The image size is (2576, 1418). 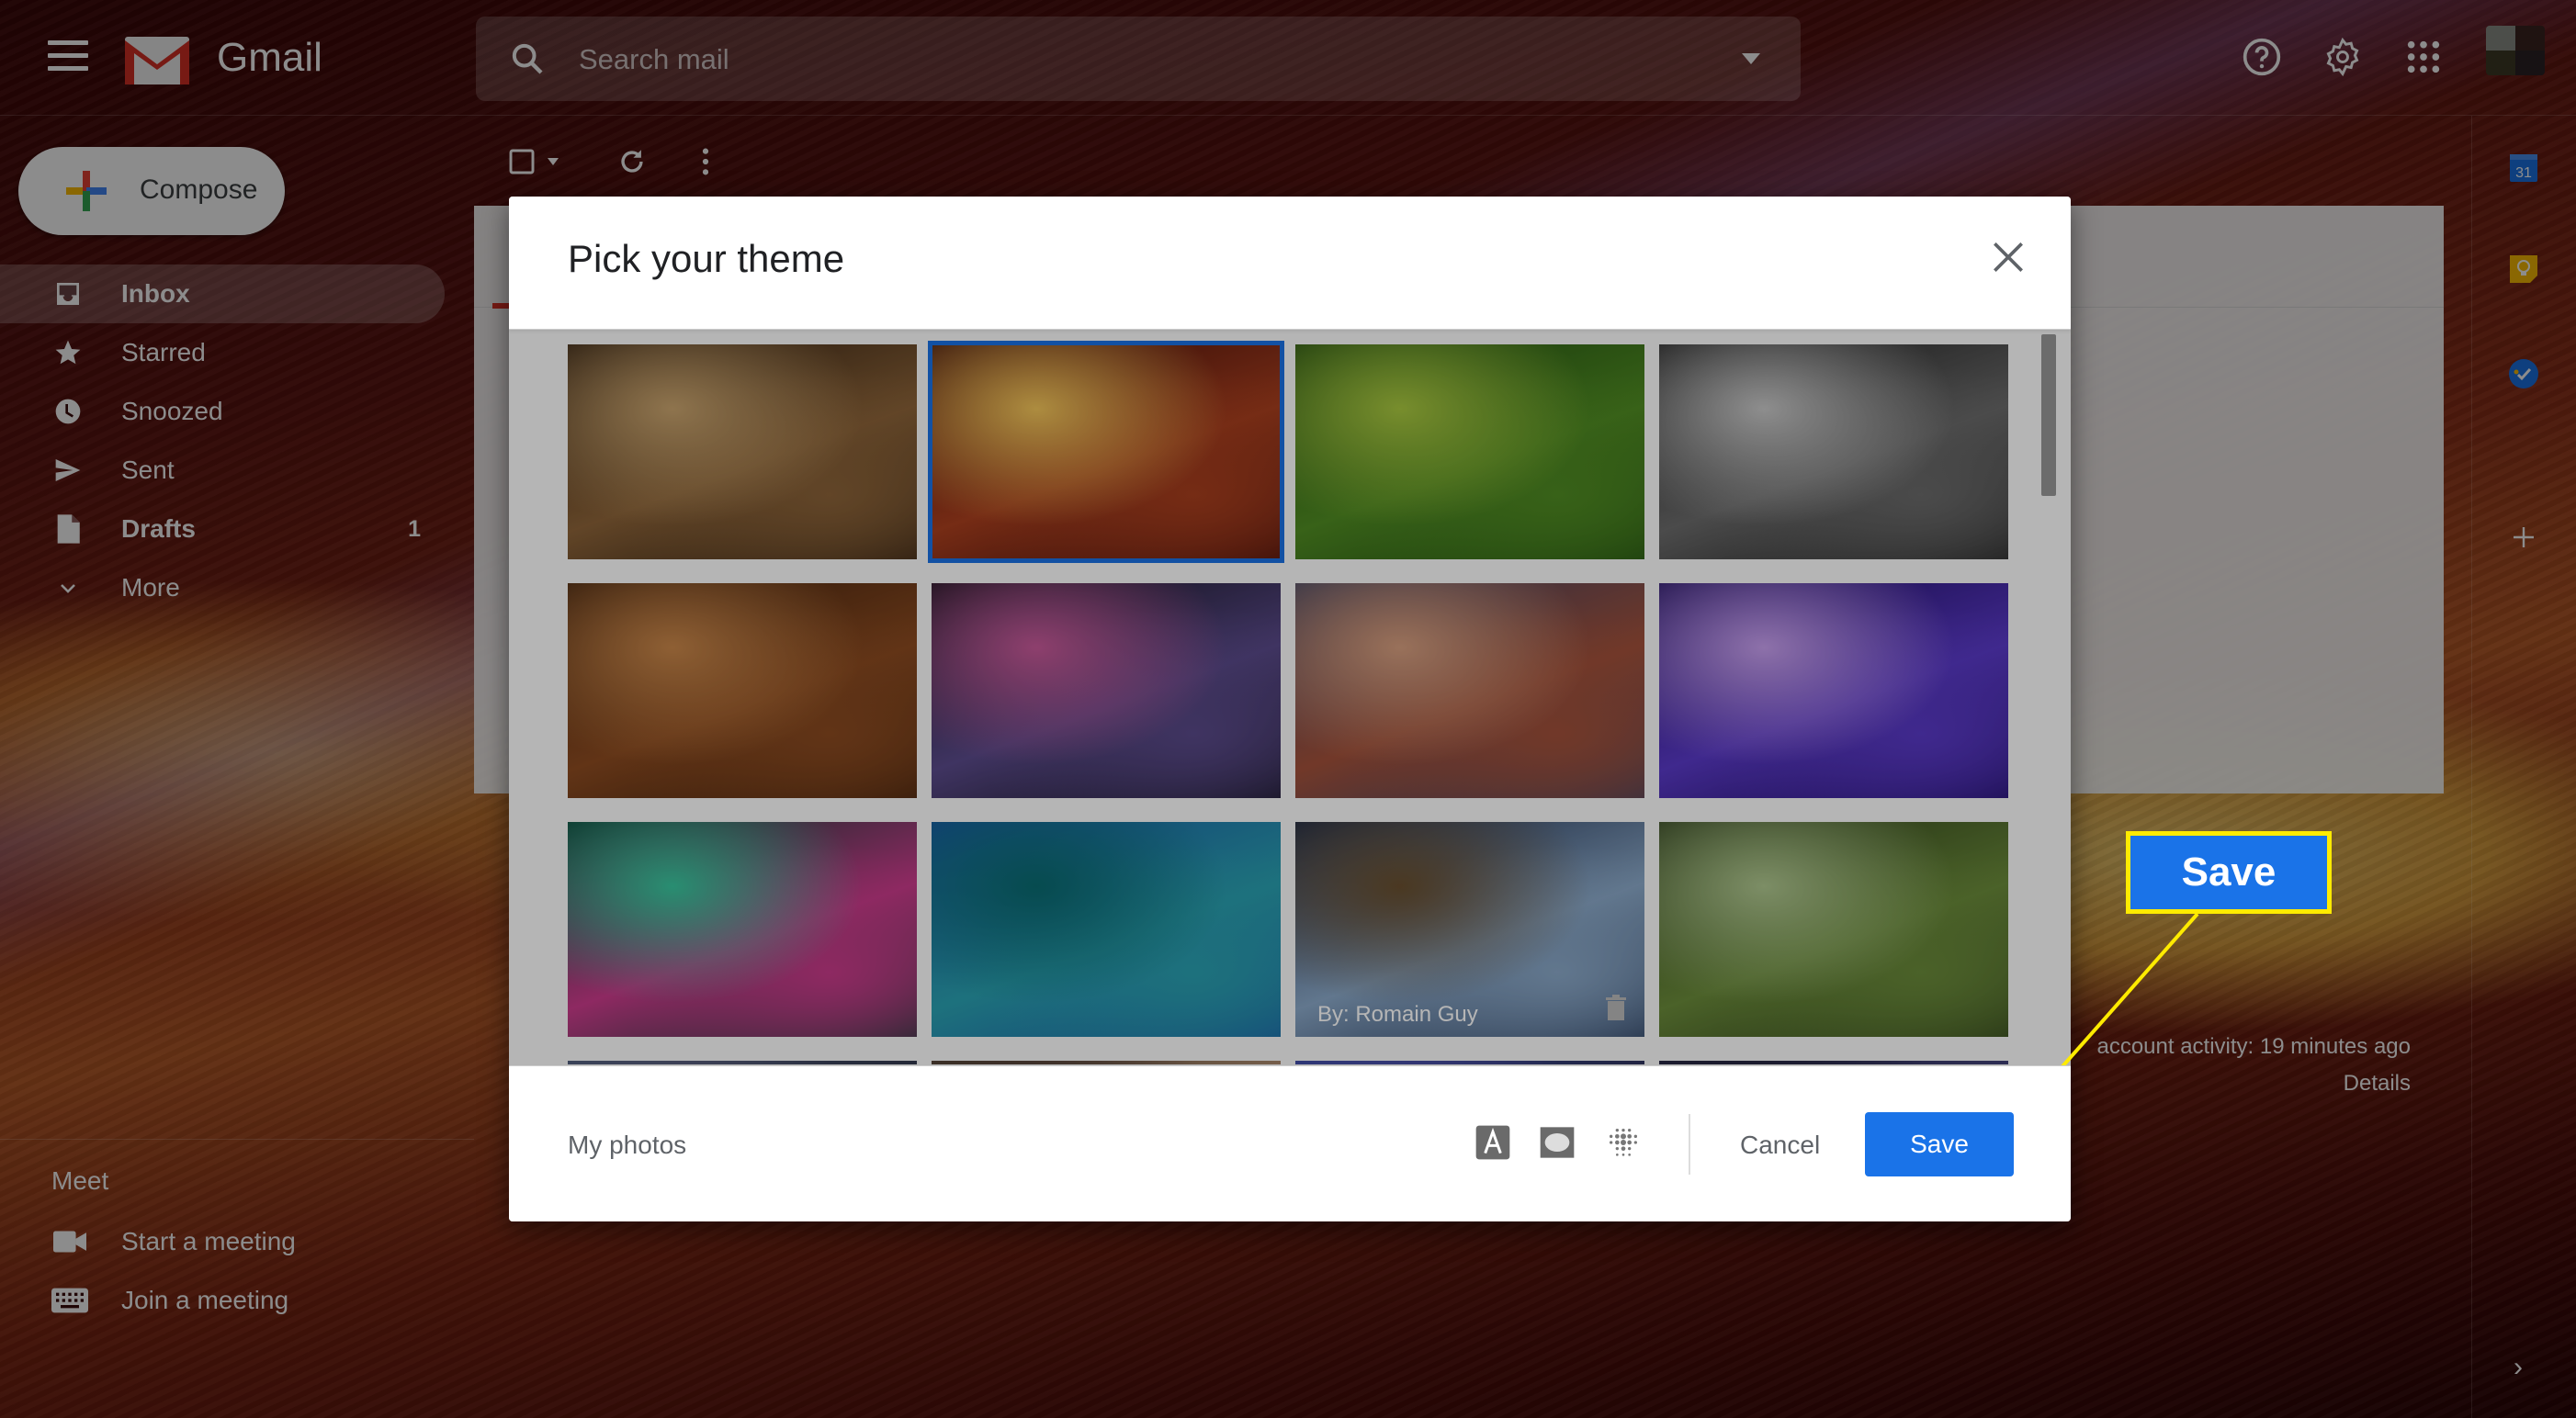 What do you see at coordinates (1616, 1008) in the screenshot?
I see `delete-icon` at bounding box center [1616, 1008].